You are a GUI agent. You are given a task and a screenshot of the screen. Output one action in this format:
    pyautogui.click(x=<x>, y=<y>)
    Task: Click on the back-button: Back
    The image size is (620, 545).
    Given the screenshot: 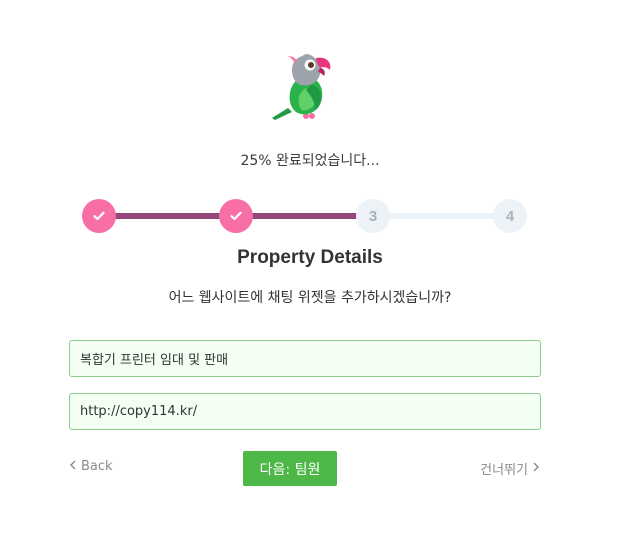 What is the action you would take?
    pyautogui.click(x=91, y=466)
    